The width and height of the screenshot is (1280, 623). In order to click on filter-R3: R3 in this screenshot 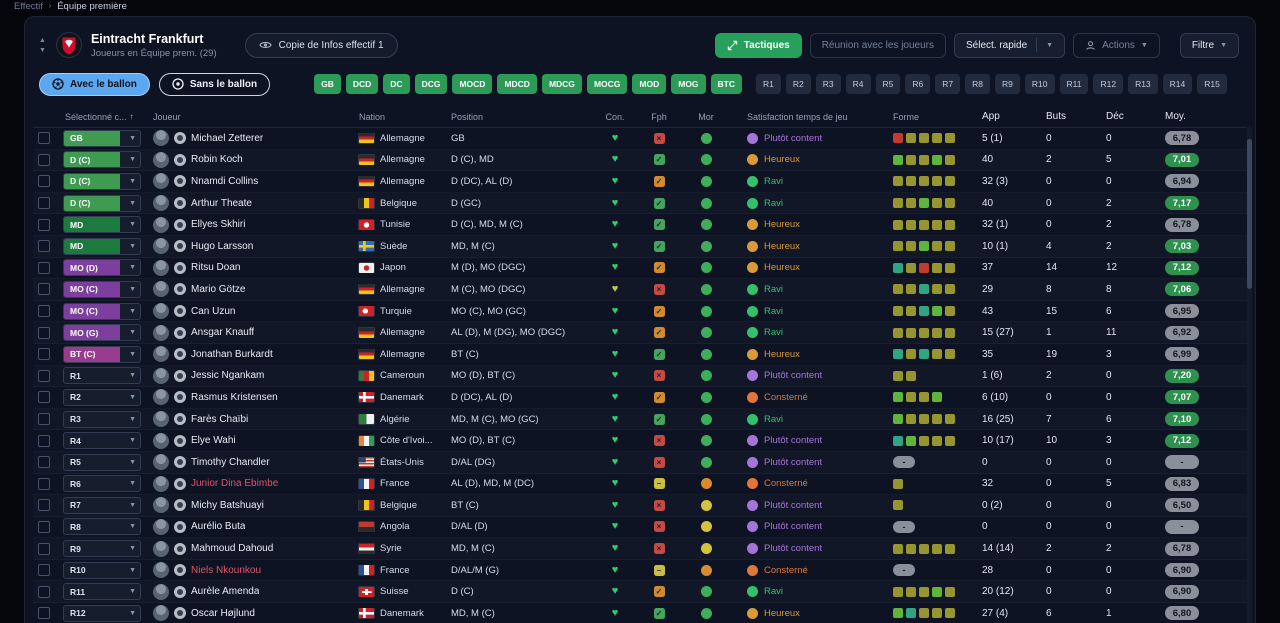, I will do `click(828, 84)`.